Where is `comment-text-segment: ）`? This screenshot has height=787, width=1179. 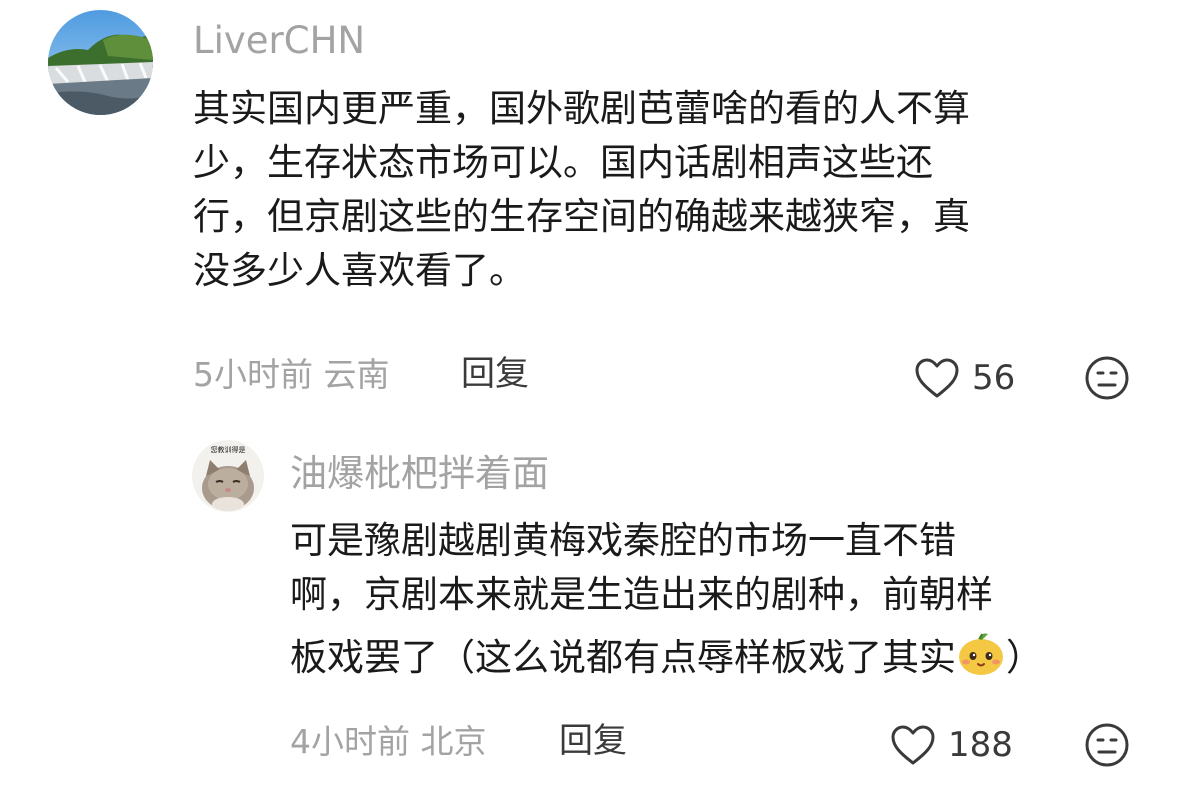 comment-text-segment: ） is located at coordinates (1024, 657).